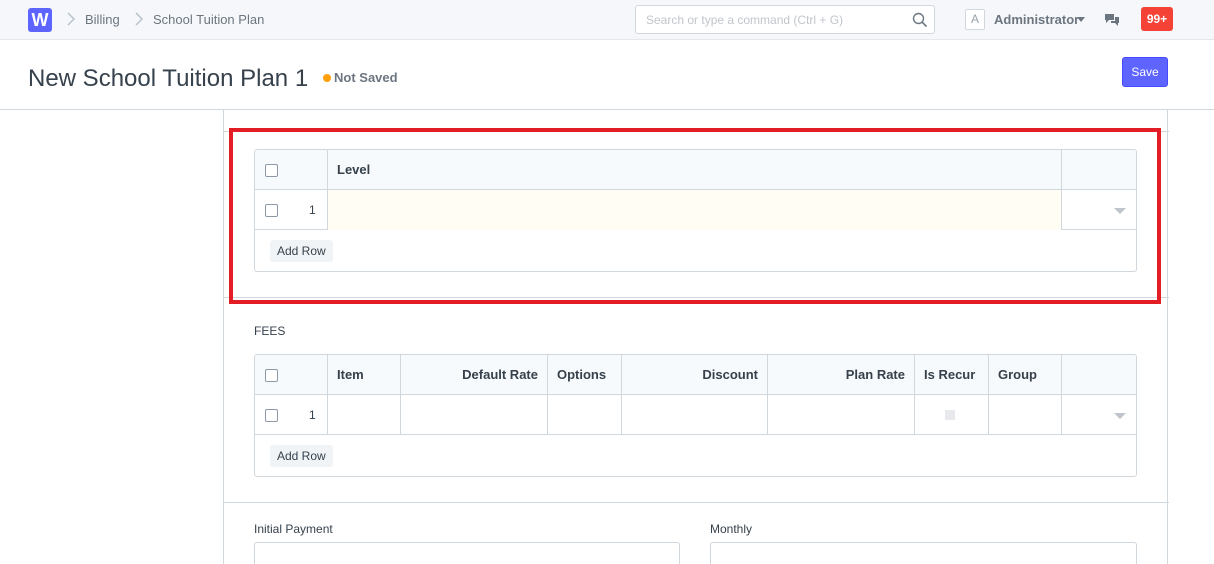  I want to click on discount-cell, so click(695, 415).